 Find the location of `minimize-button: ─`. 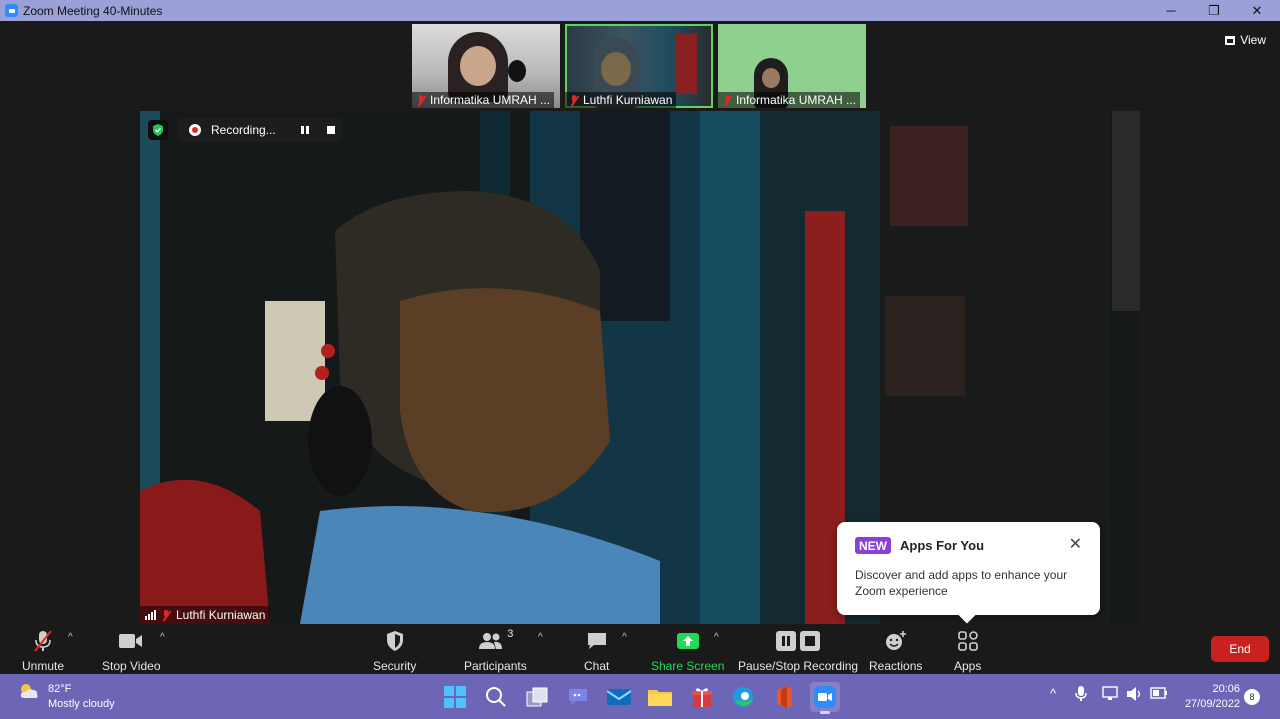

minimize-button: ─ is located at coordinates (1171, 10).